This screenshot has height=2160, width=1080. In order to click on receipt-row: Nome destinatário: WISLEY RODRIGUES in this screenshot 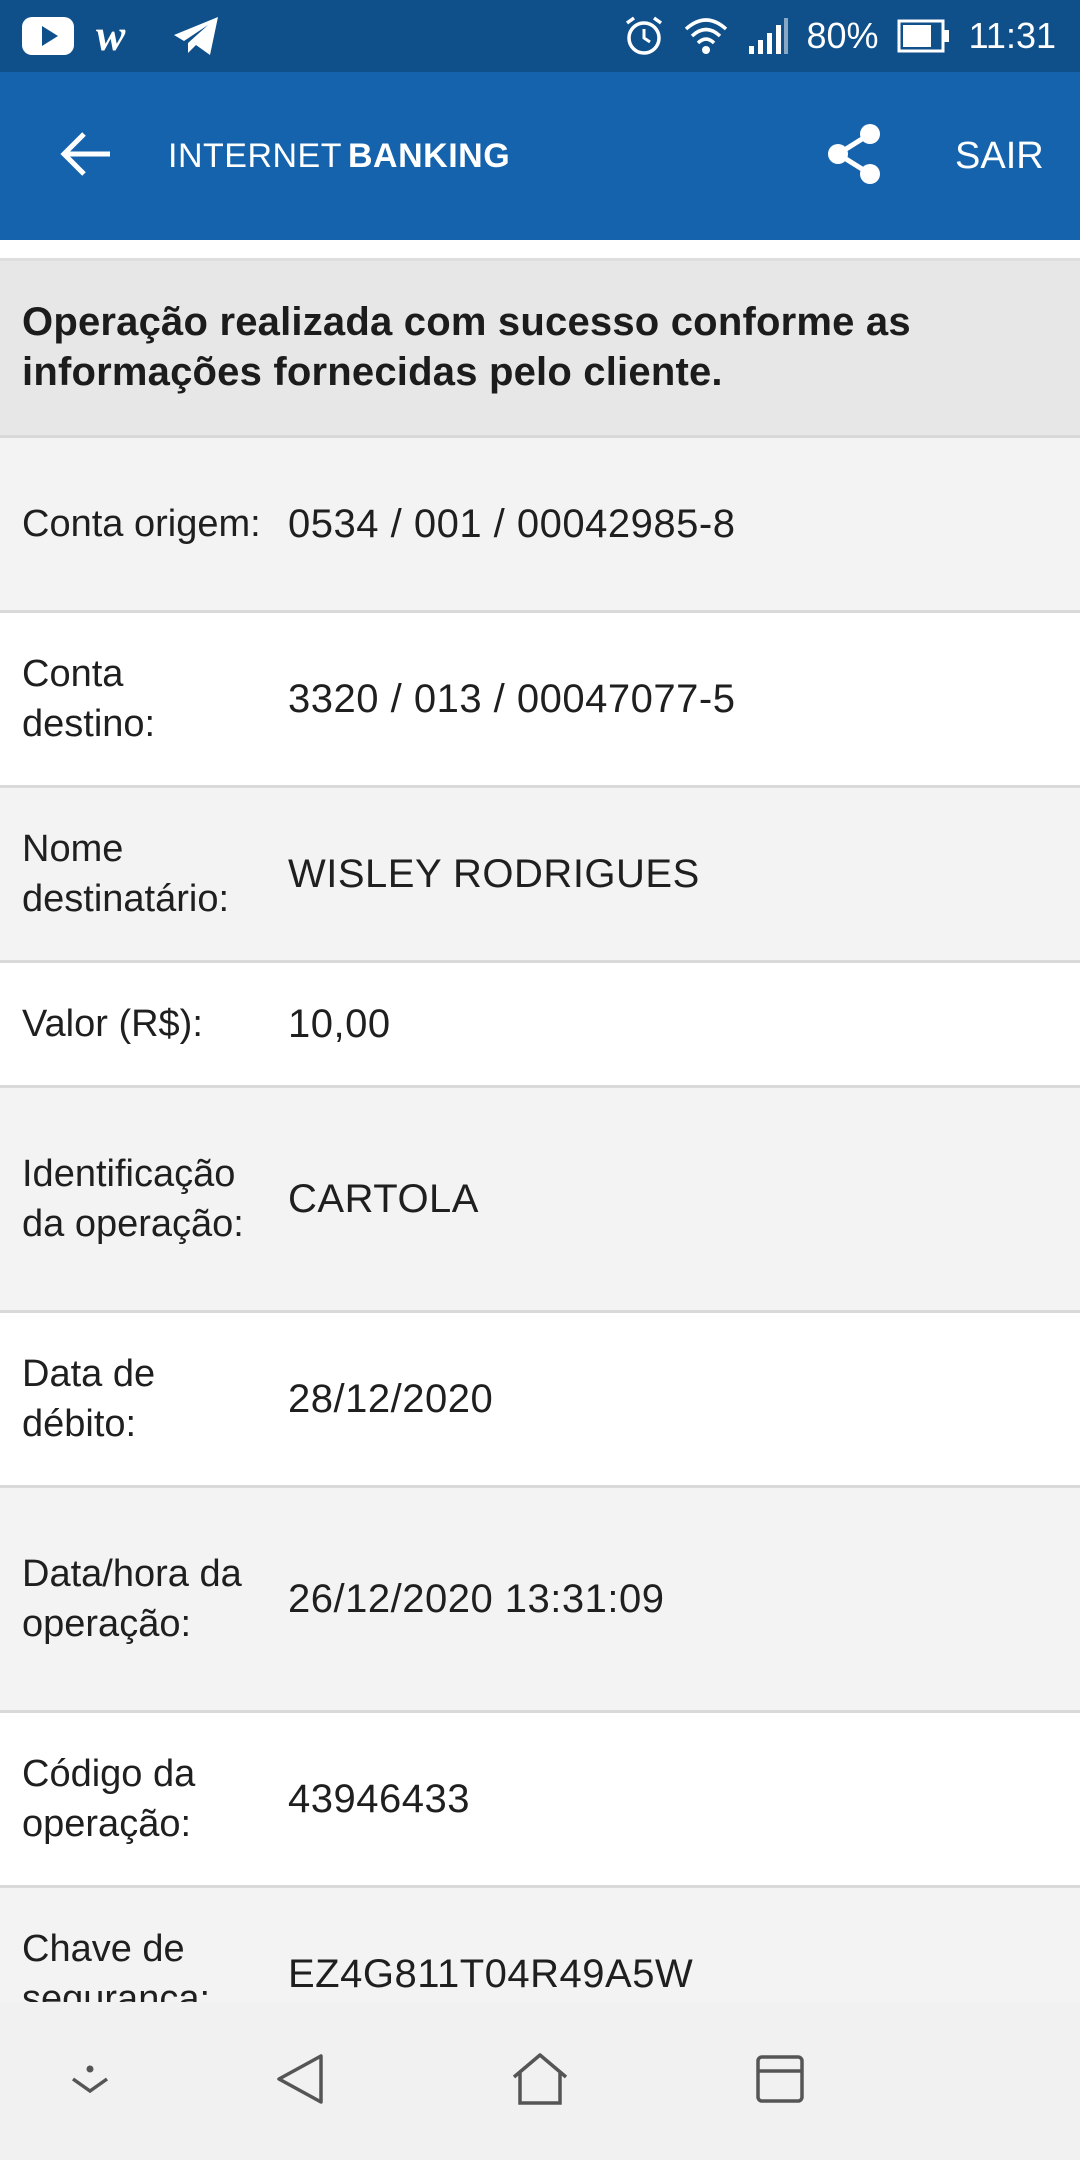, I will do `click(540, 875)`.